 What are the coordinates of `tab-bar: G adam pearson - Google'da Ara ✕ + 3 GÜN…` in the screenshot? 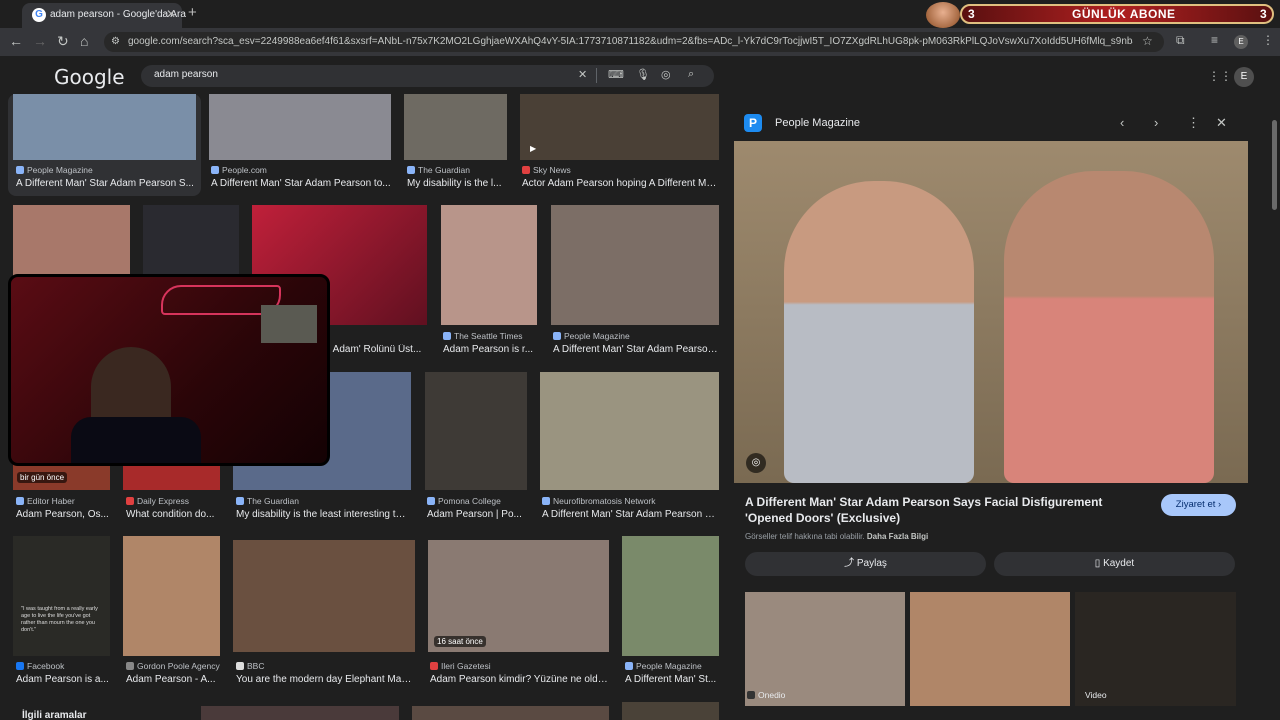 It's located at (640, 14).